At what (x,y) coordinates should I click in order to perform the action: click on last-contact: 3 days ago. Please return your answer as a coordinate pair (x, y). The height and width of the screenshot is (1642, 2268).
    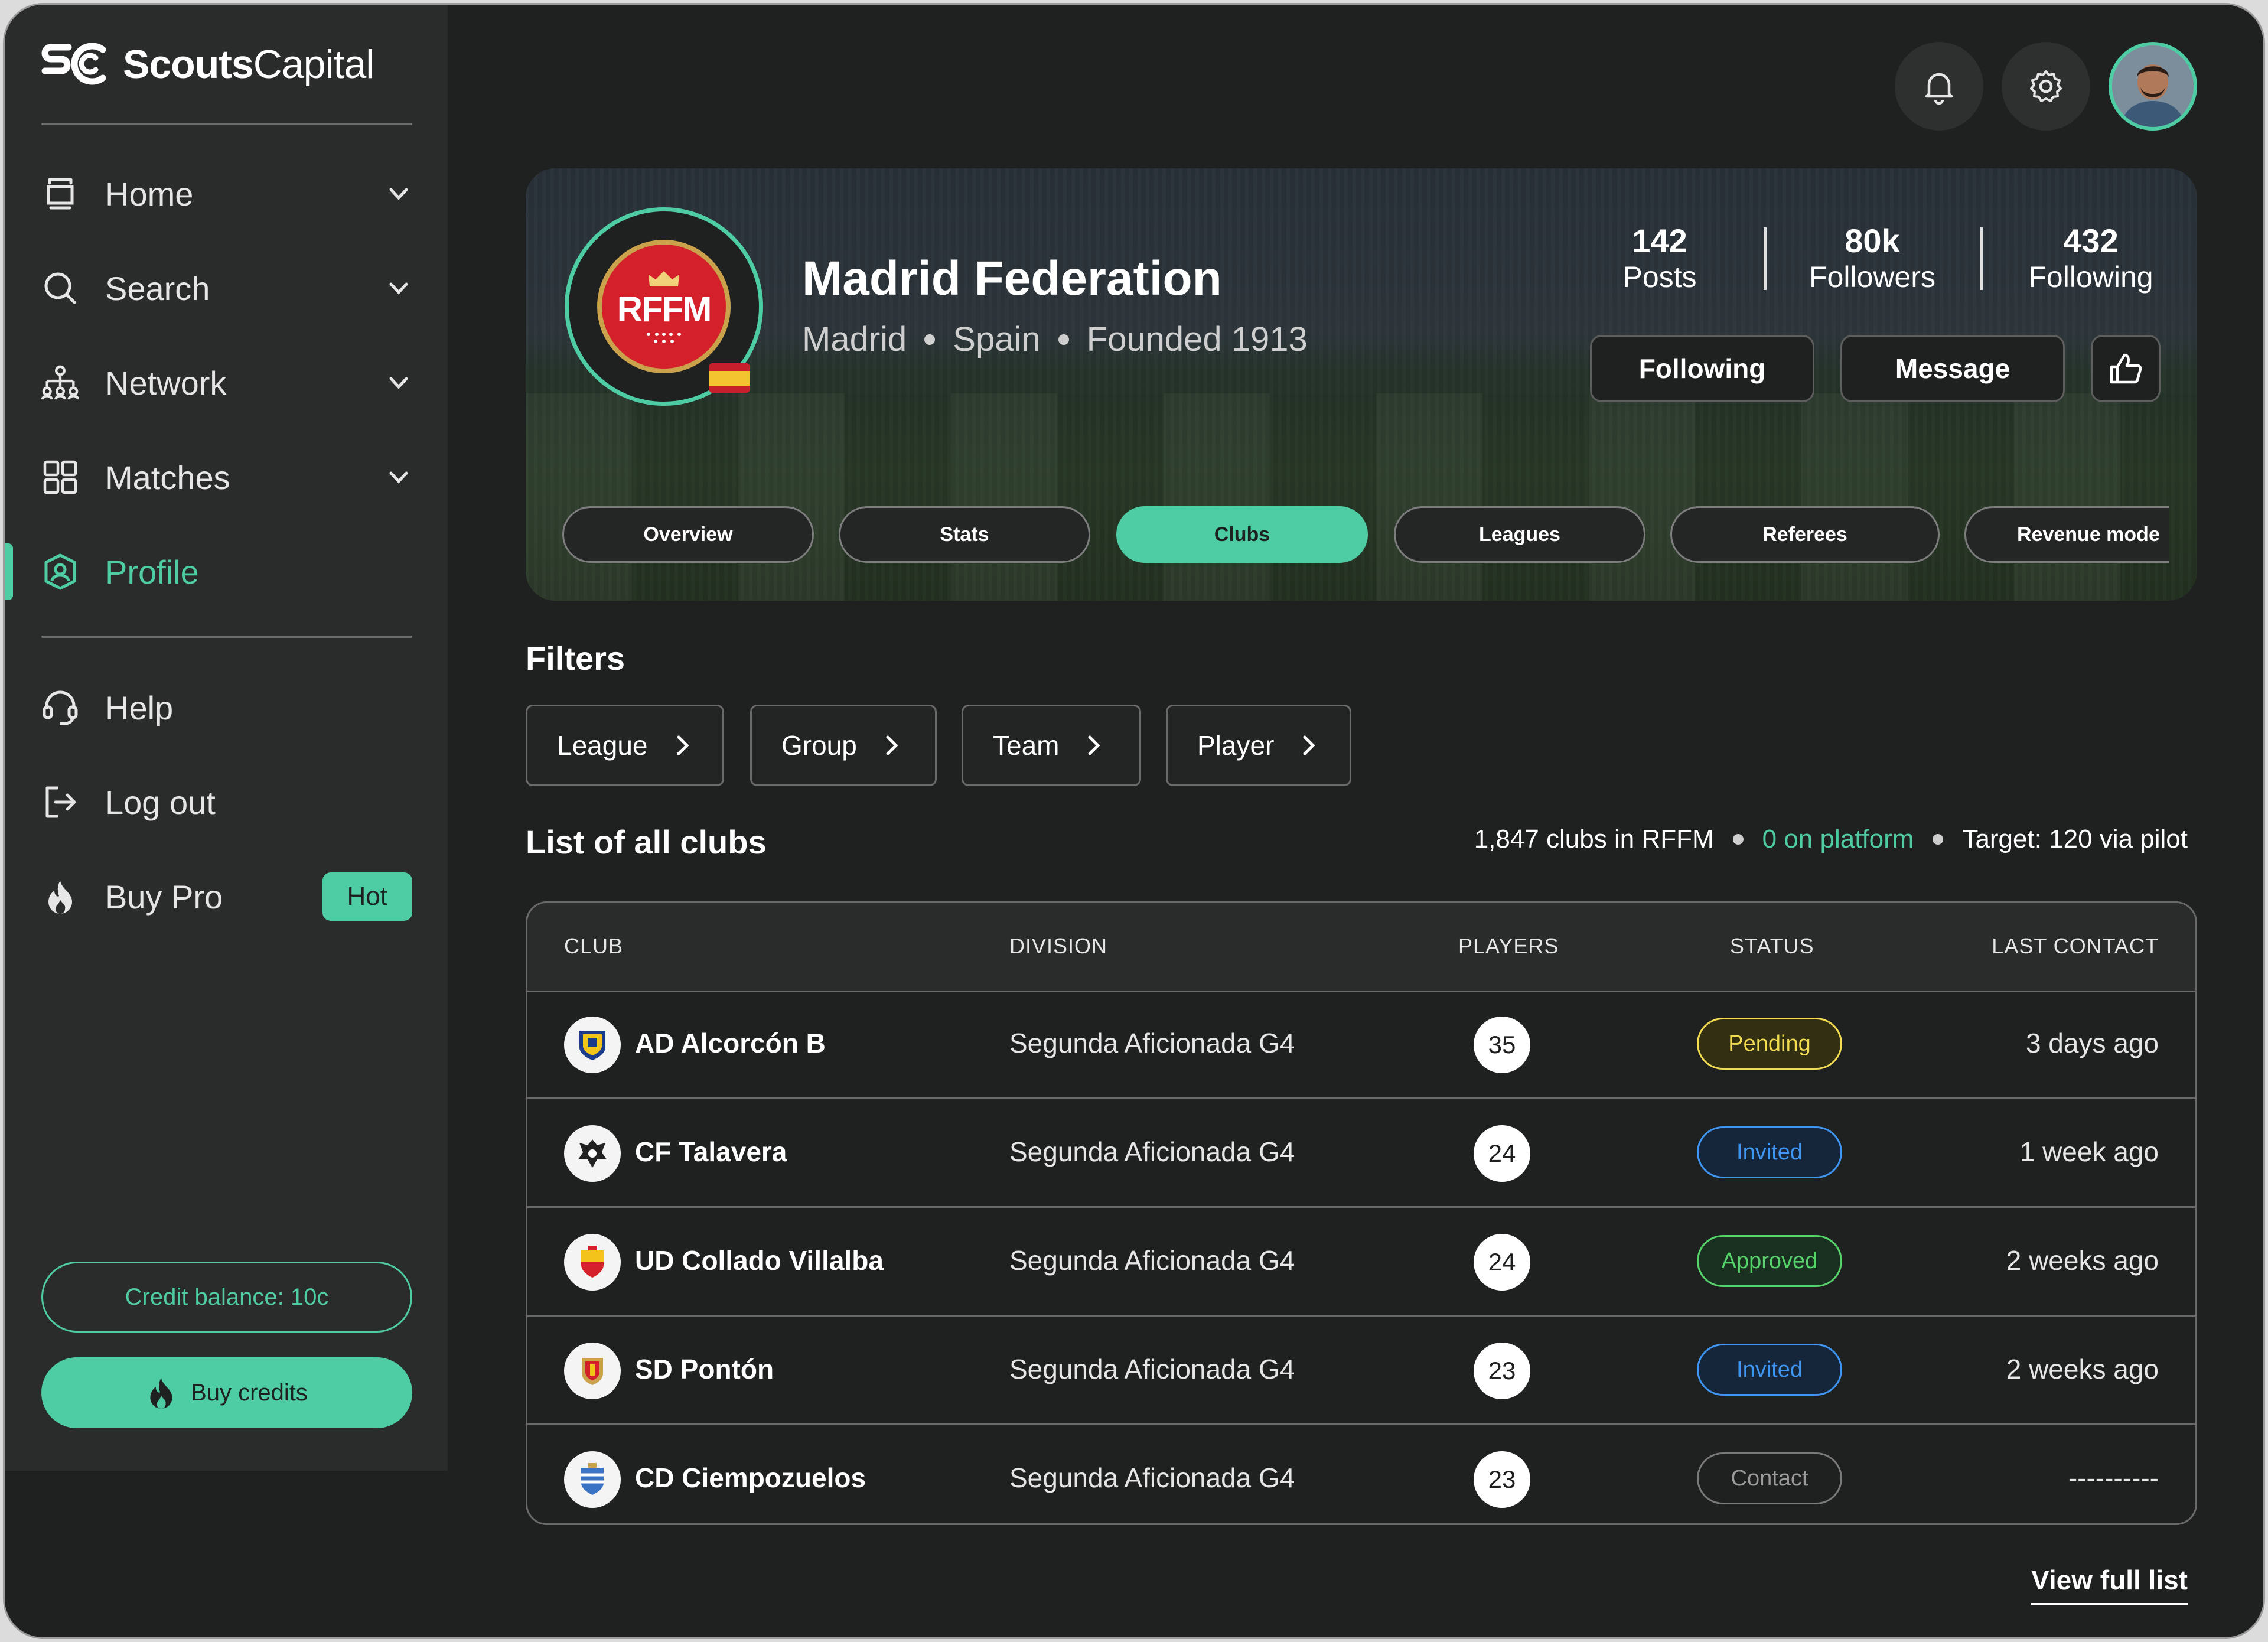
    Looking at the image, I should click on (2092, 1043).